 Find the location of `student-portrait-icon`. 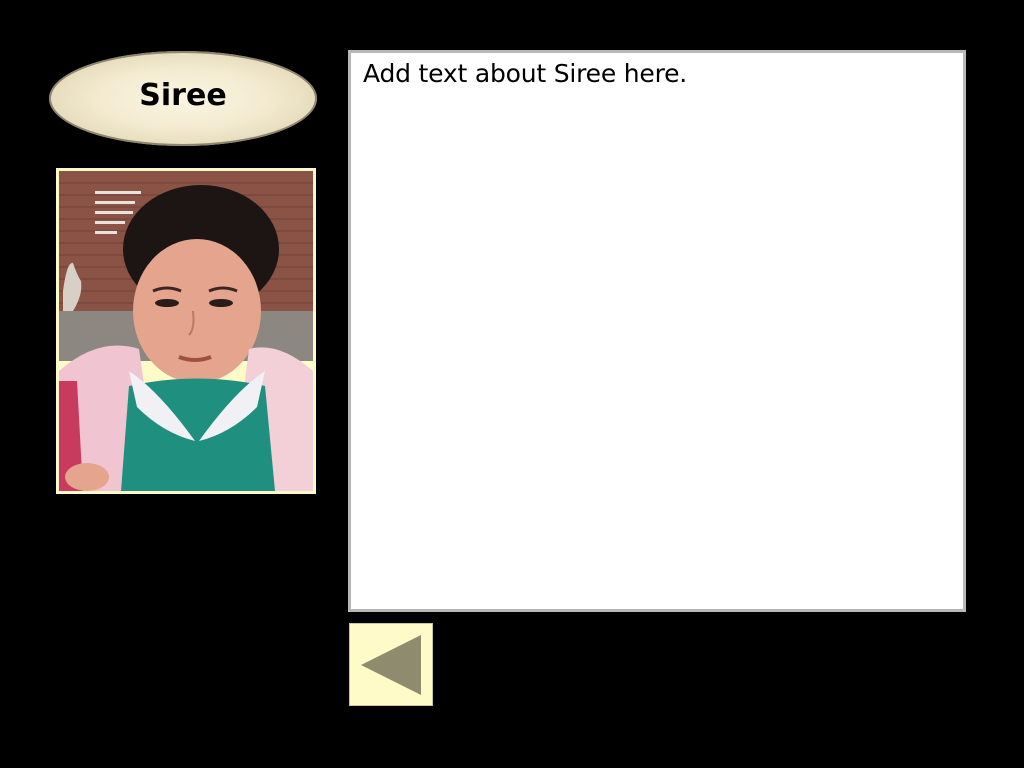

student-portrait-icon is located at coordinates (186, 331).